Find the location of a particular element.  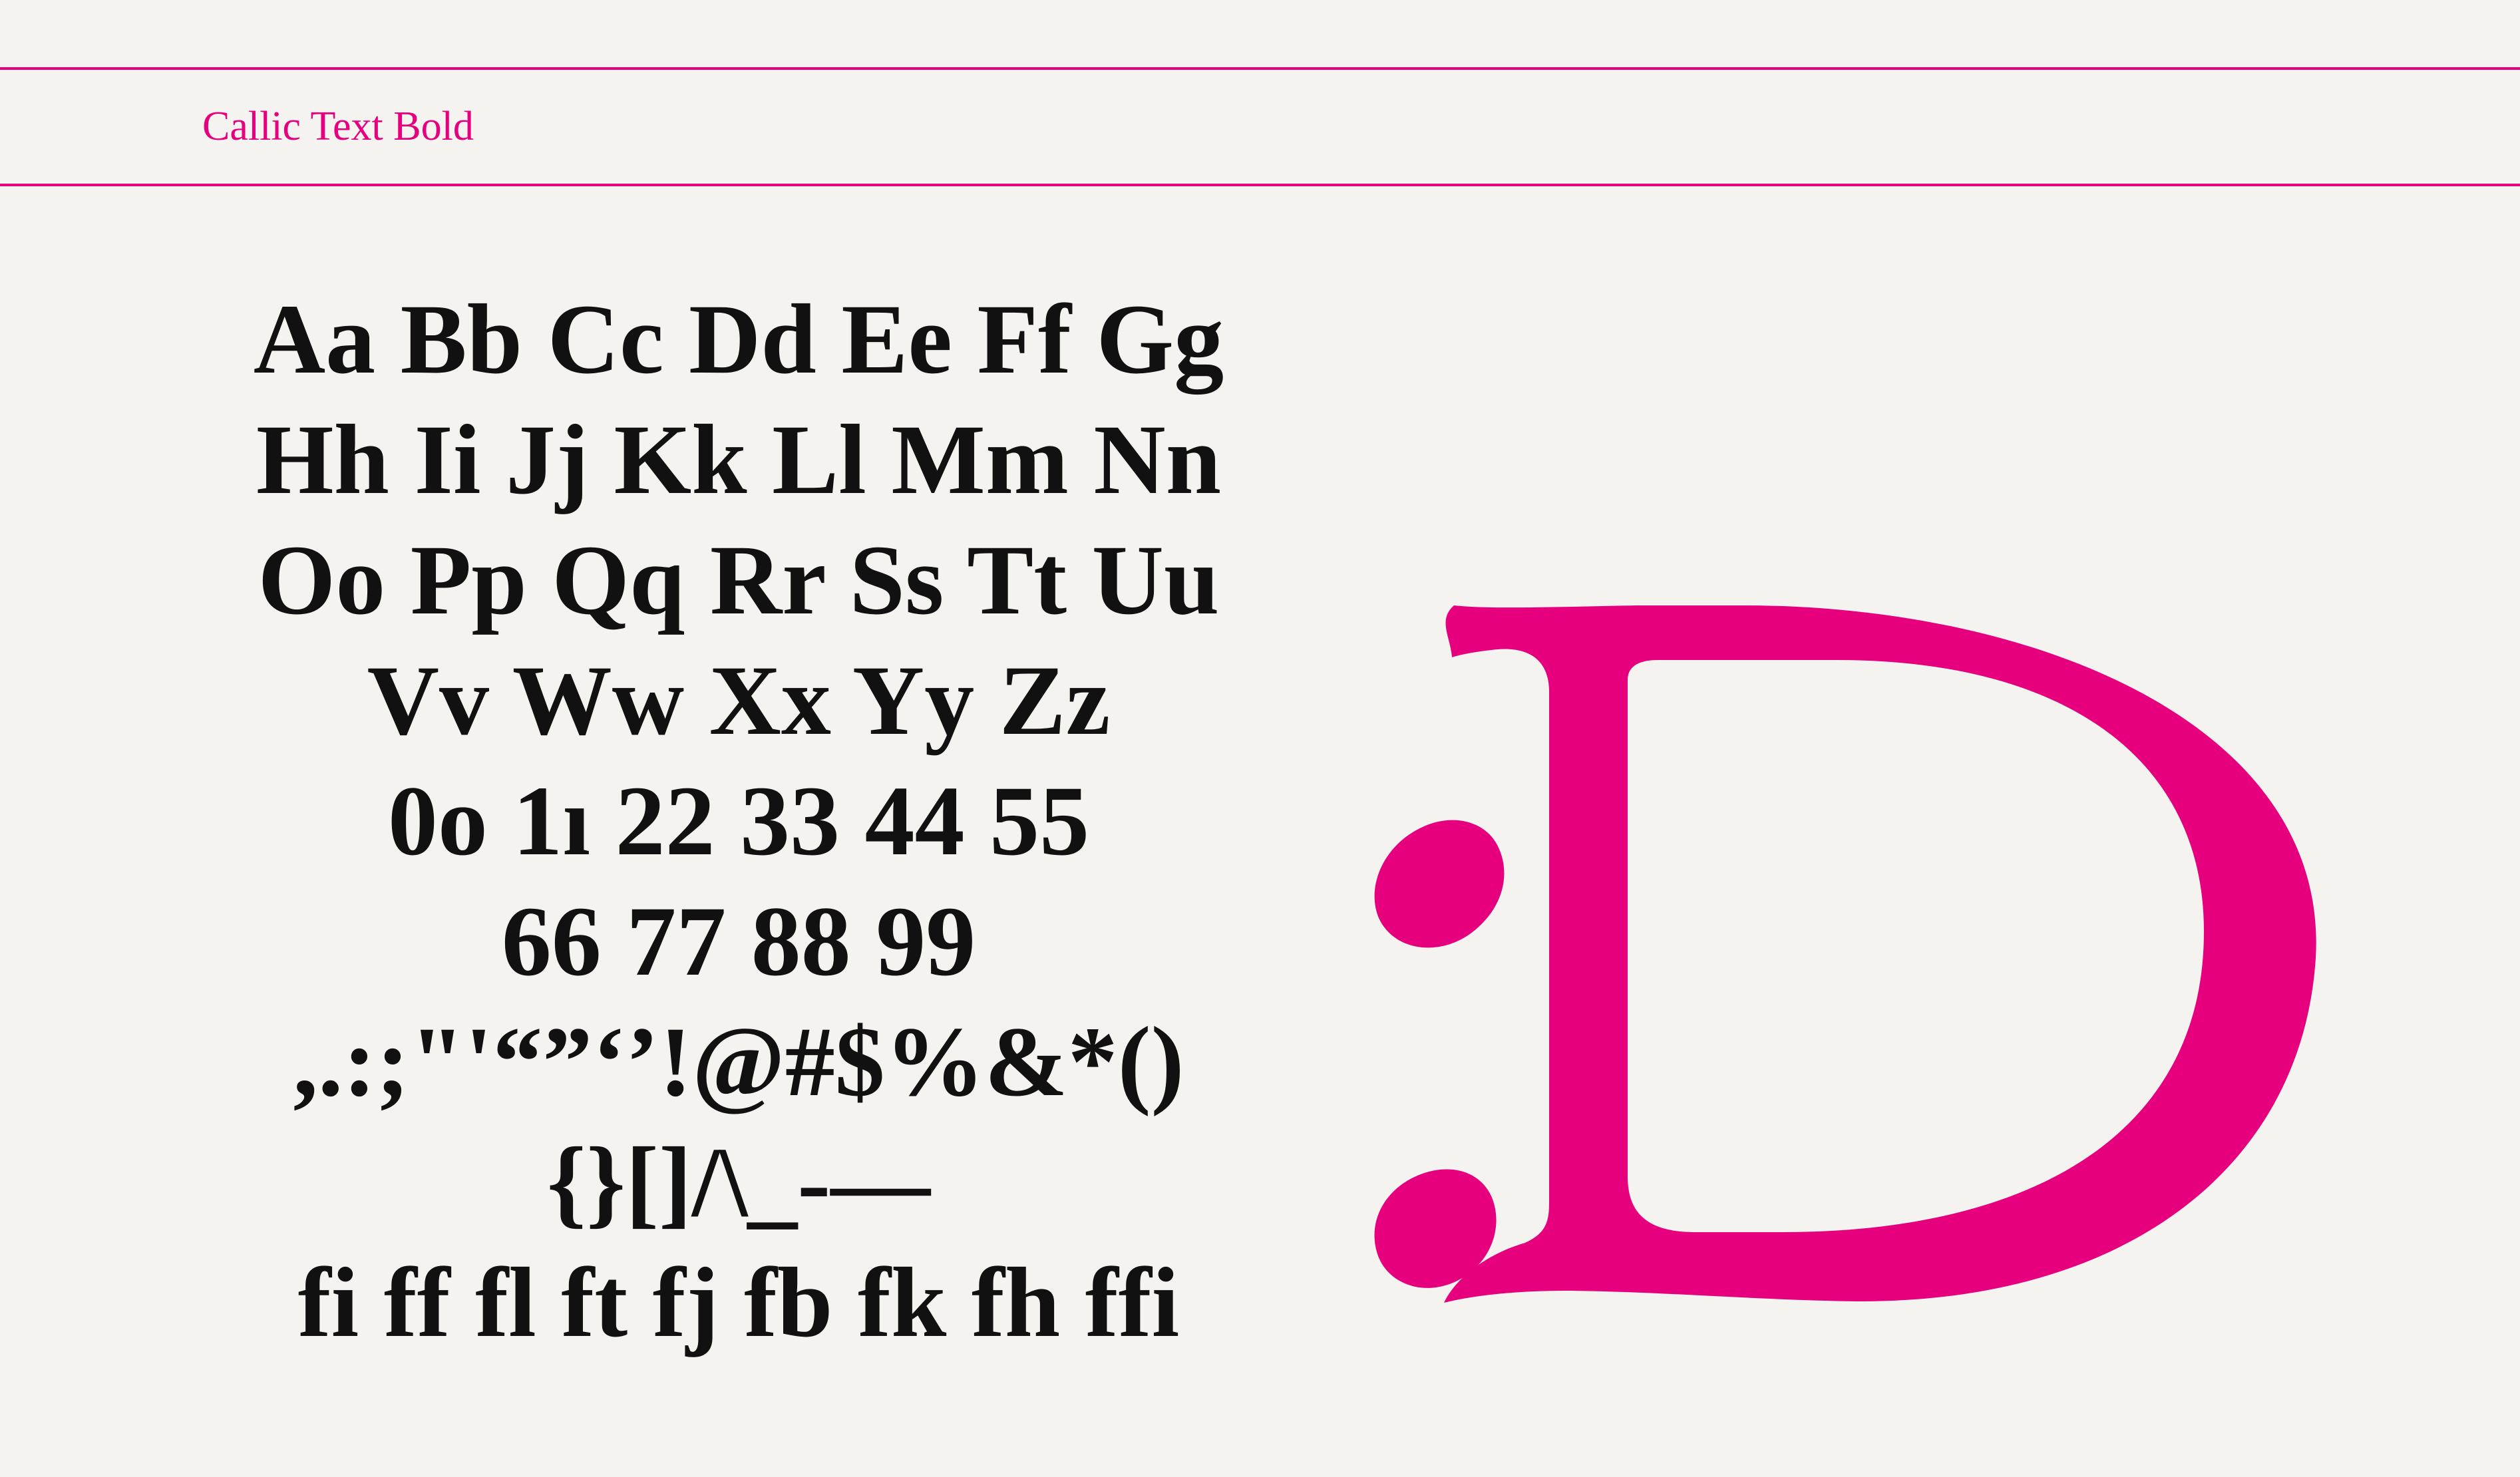

colon-upper-dot is located at coordinates (1439, 884).